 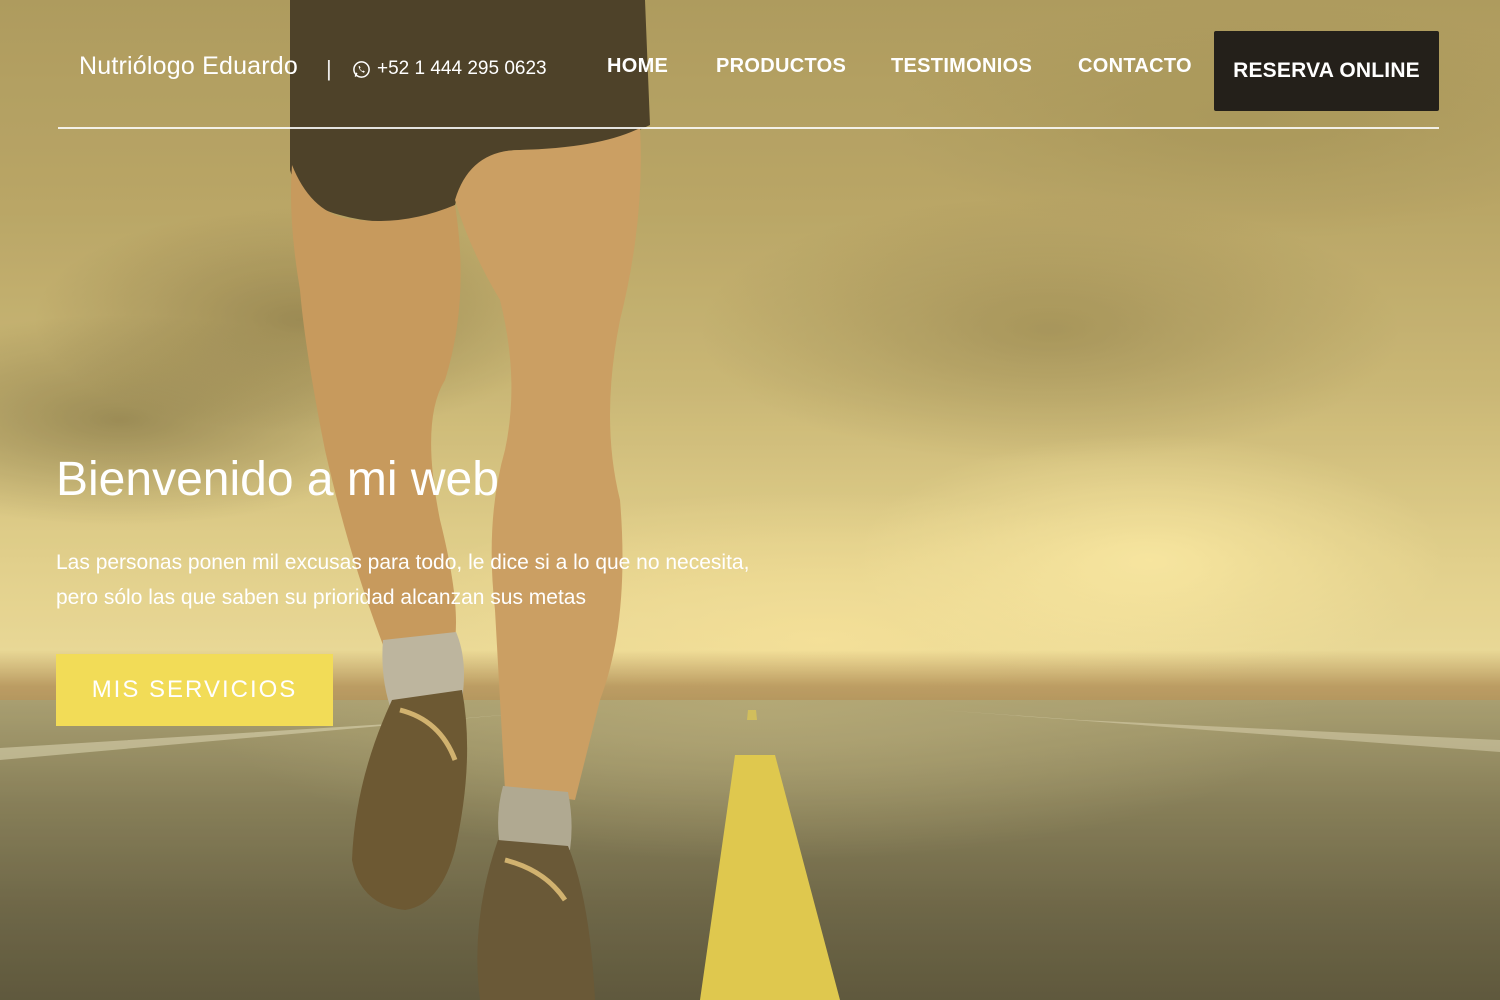 I want to click on whatsapp-icon, so click(x=361, y=69).